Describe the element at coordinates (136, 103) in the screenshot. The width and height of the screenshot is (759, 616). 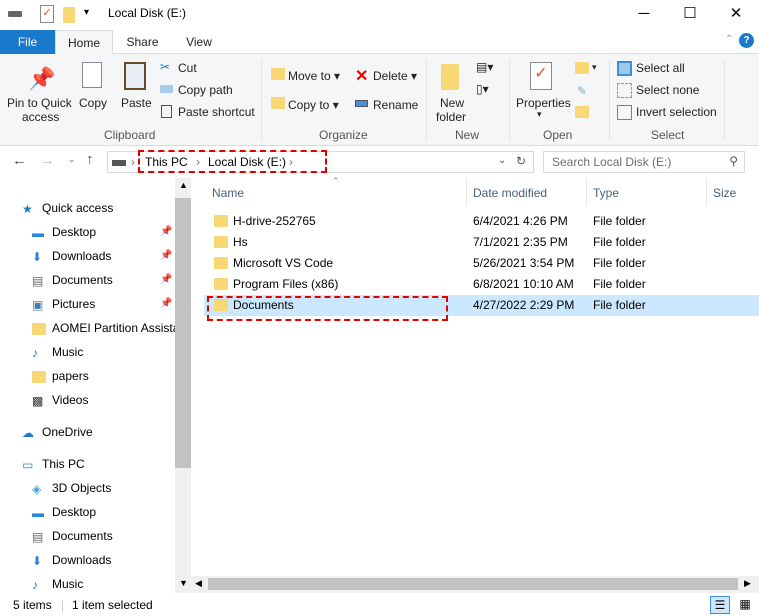
I see `paste-button: Paste` at that location.